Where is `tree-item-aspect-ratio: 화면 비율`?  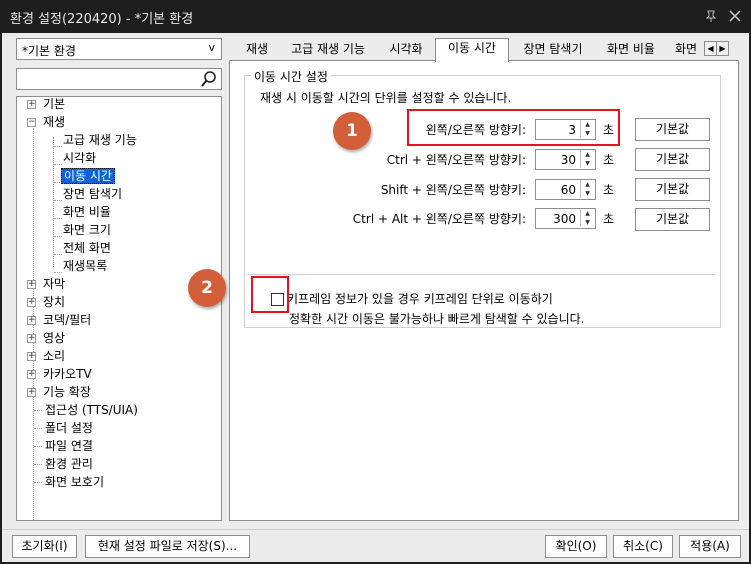 tree-item-aspect-ratio: 화면 비율 is located at coordinates (87, 212).